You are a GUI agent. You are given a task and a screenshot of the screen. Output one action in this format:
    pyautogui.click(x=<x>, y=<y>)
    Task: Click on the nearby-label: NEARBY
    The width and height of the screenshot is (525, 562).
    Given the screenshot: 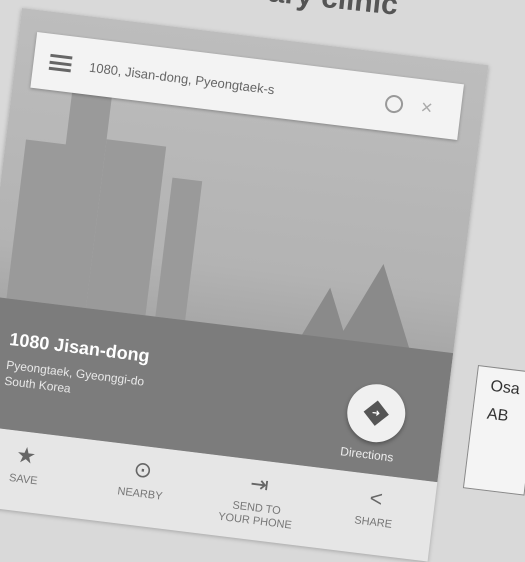 What is the action you would take?
    pyautogui.click(x=140, y=494)
    